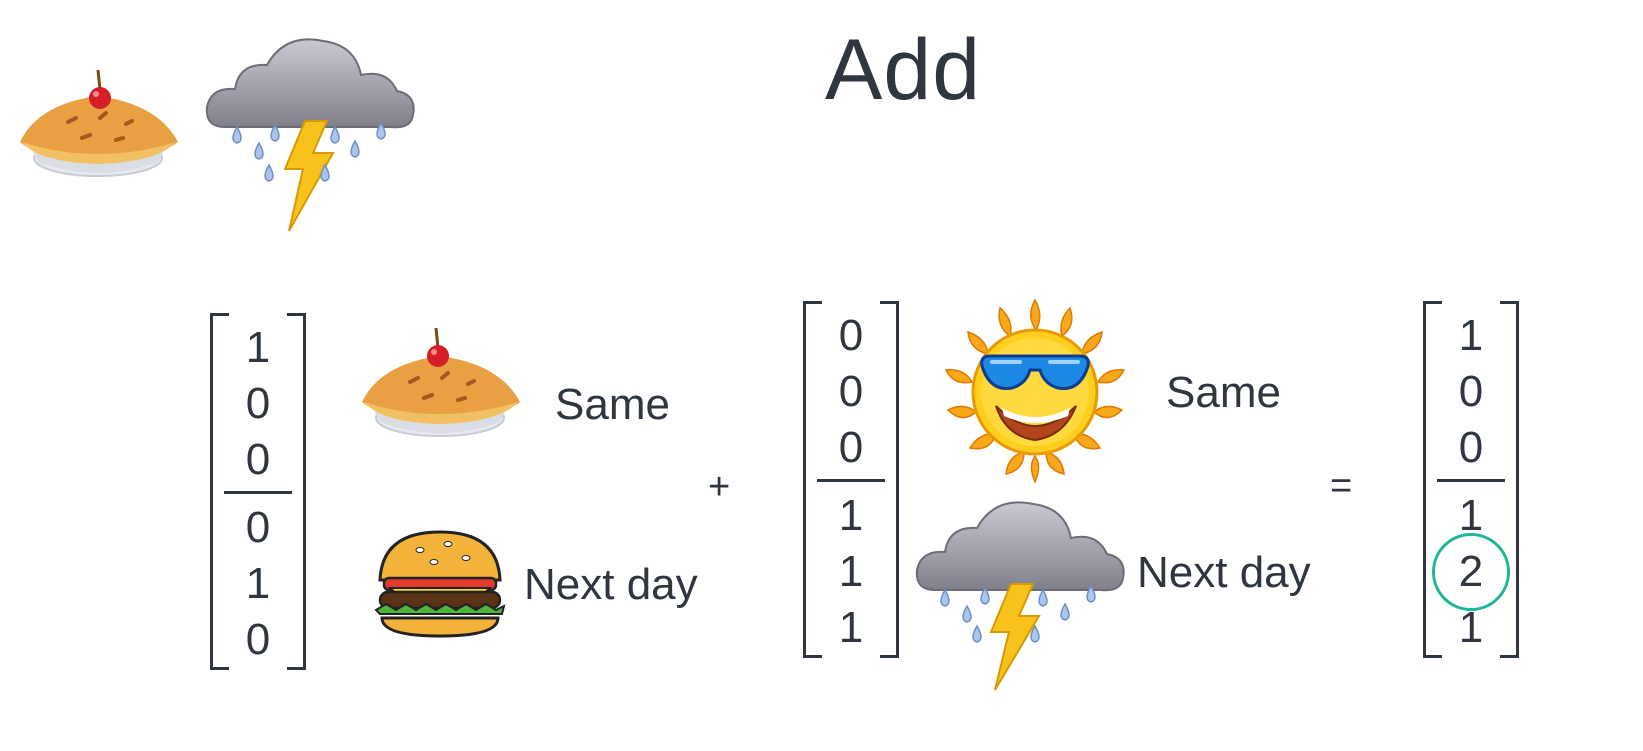 Image resolution: width=1643 pixels, height=751 pixels. I want to click on result-vector: 1 0 0 1 2 1, so click(1471, 479).